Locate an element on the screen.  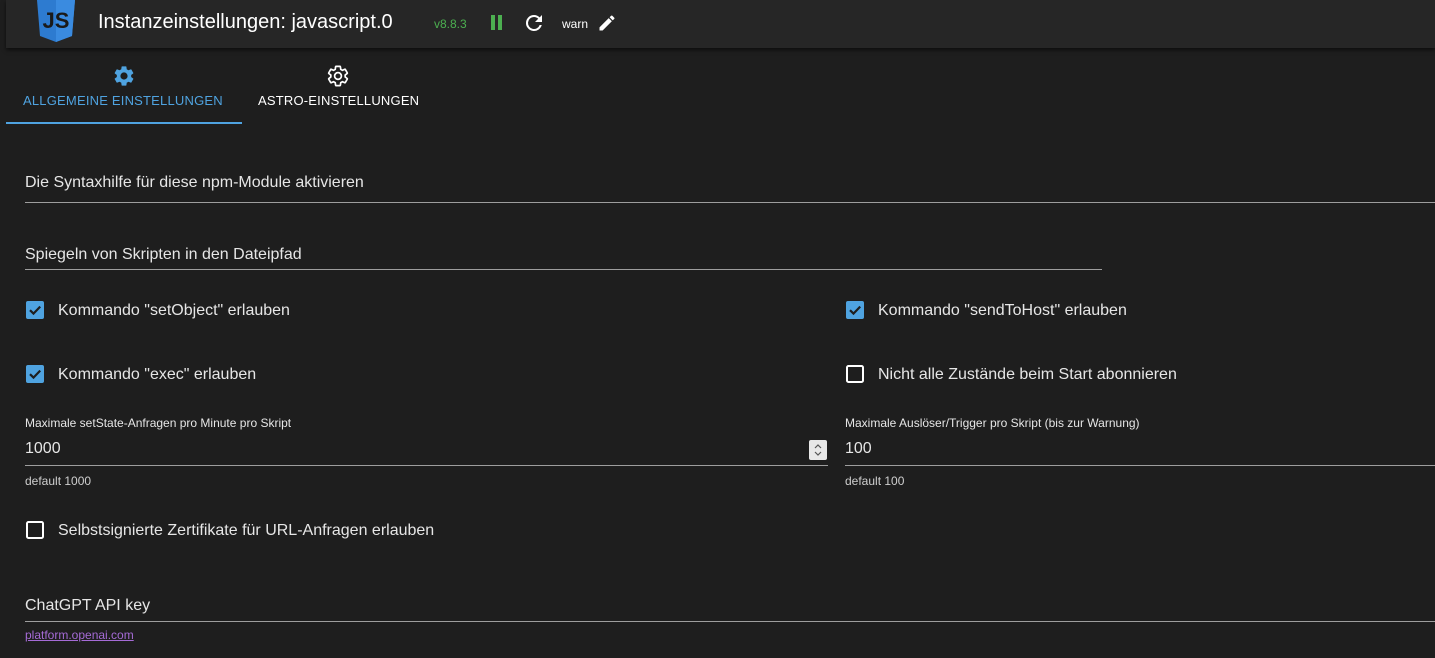
npm-modules-underline is located at coordinates (730, 202).